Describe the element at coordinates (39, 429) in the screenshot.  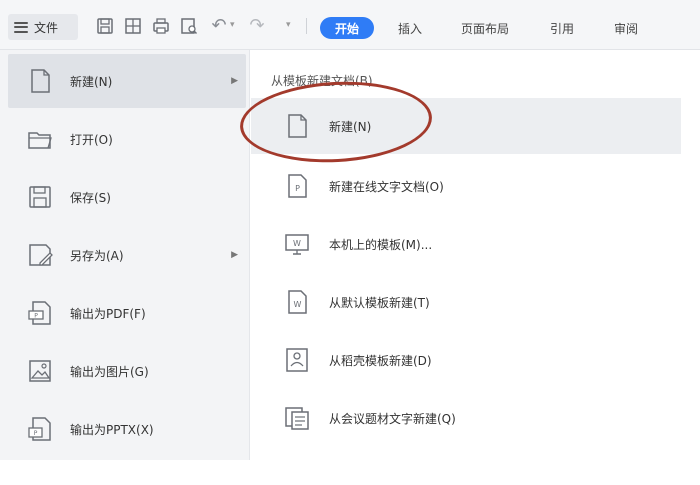
I see `export-pptx-icon: P` at that location.